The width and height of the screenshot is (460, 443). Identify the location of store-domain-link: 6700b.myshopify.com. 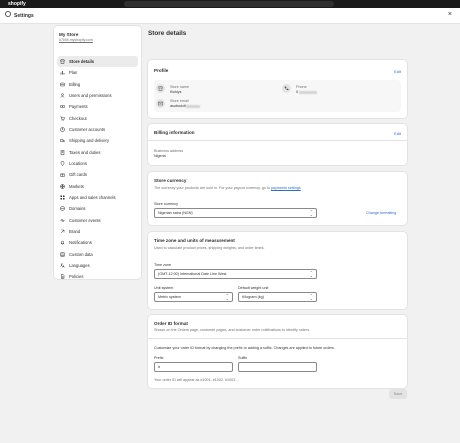
(76, 40).